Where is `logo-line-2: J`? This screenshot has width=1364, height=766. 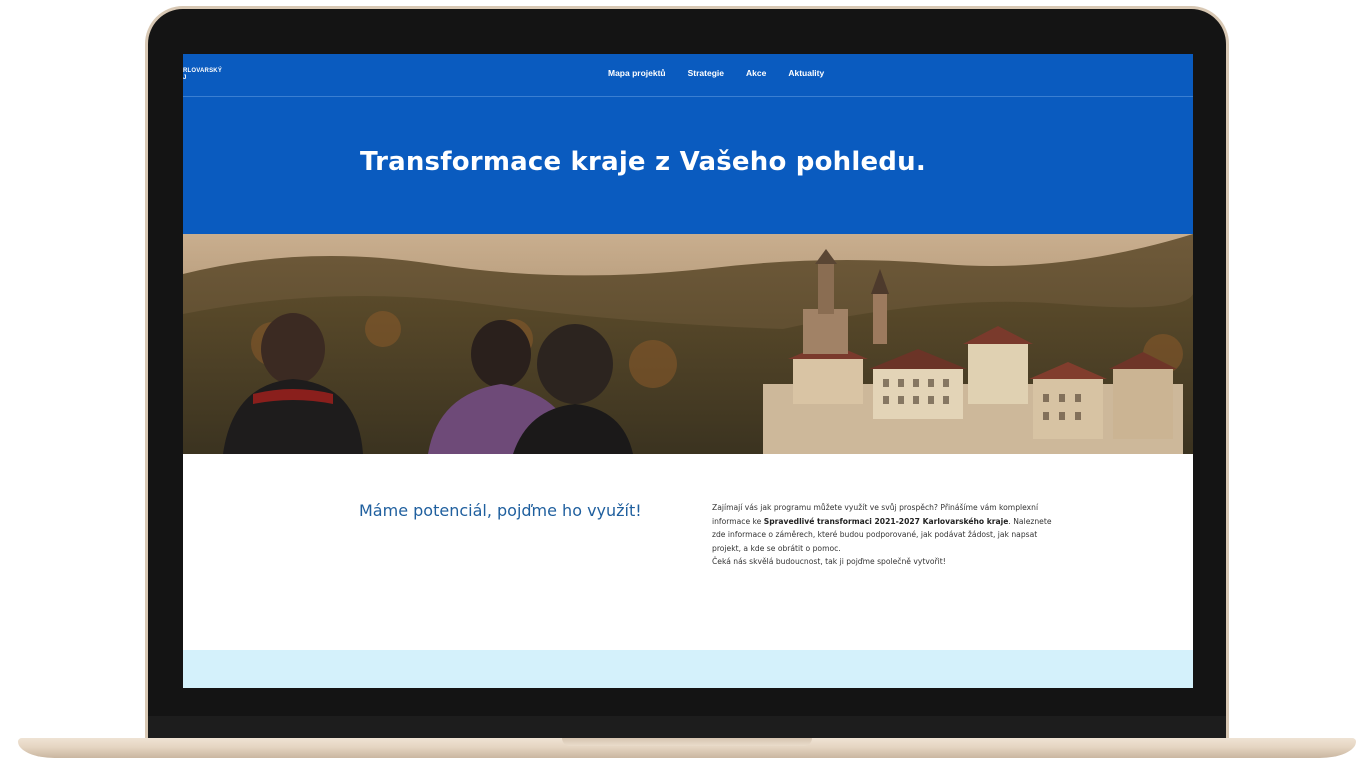 logo-line-2: J is located at coordinates (185, 78).